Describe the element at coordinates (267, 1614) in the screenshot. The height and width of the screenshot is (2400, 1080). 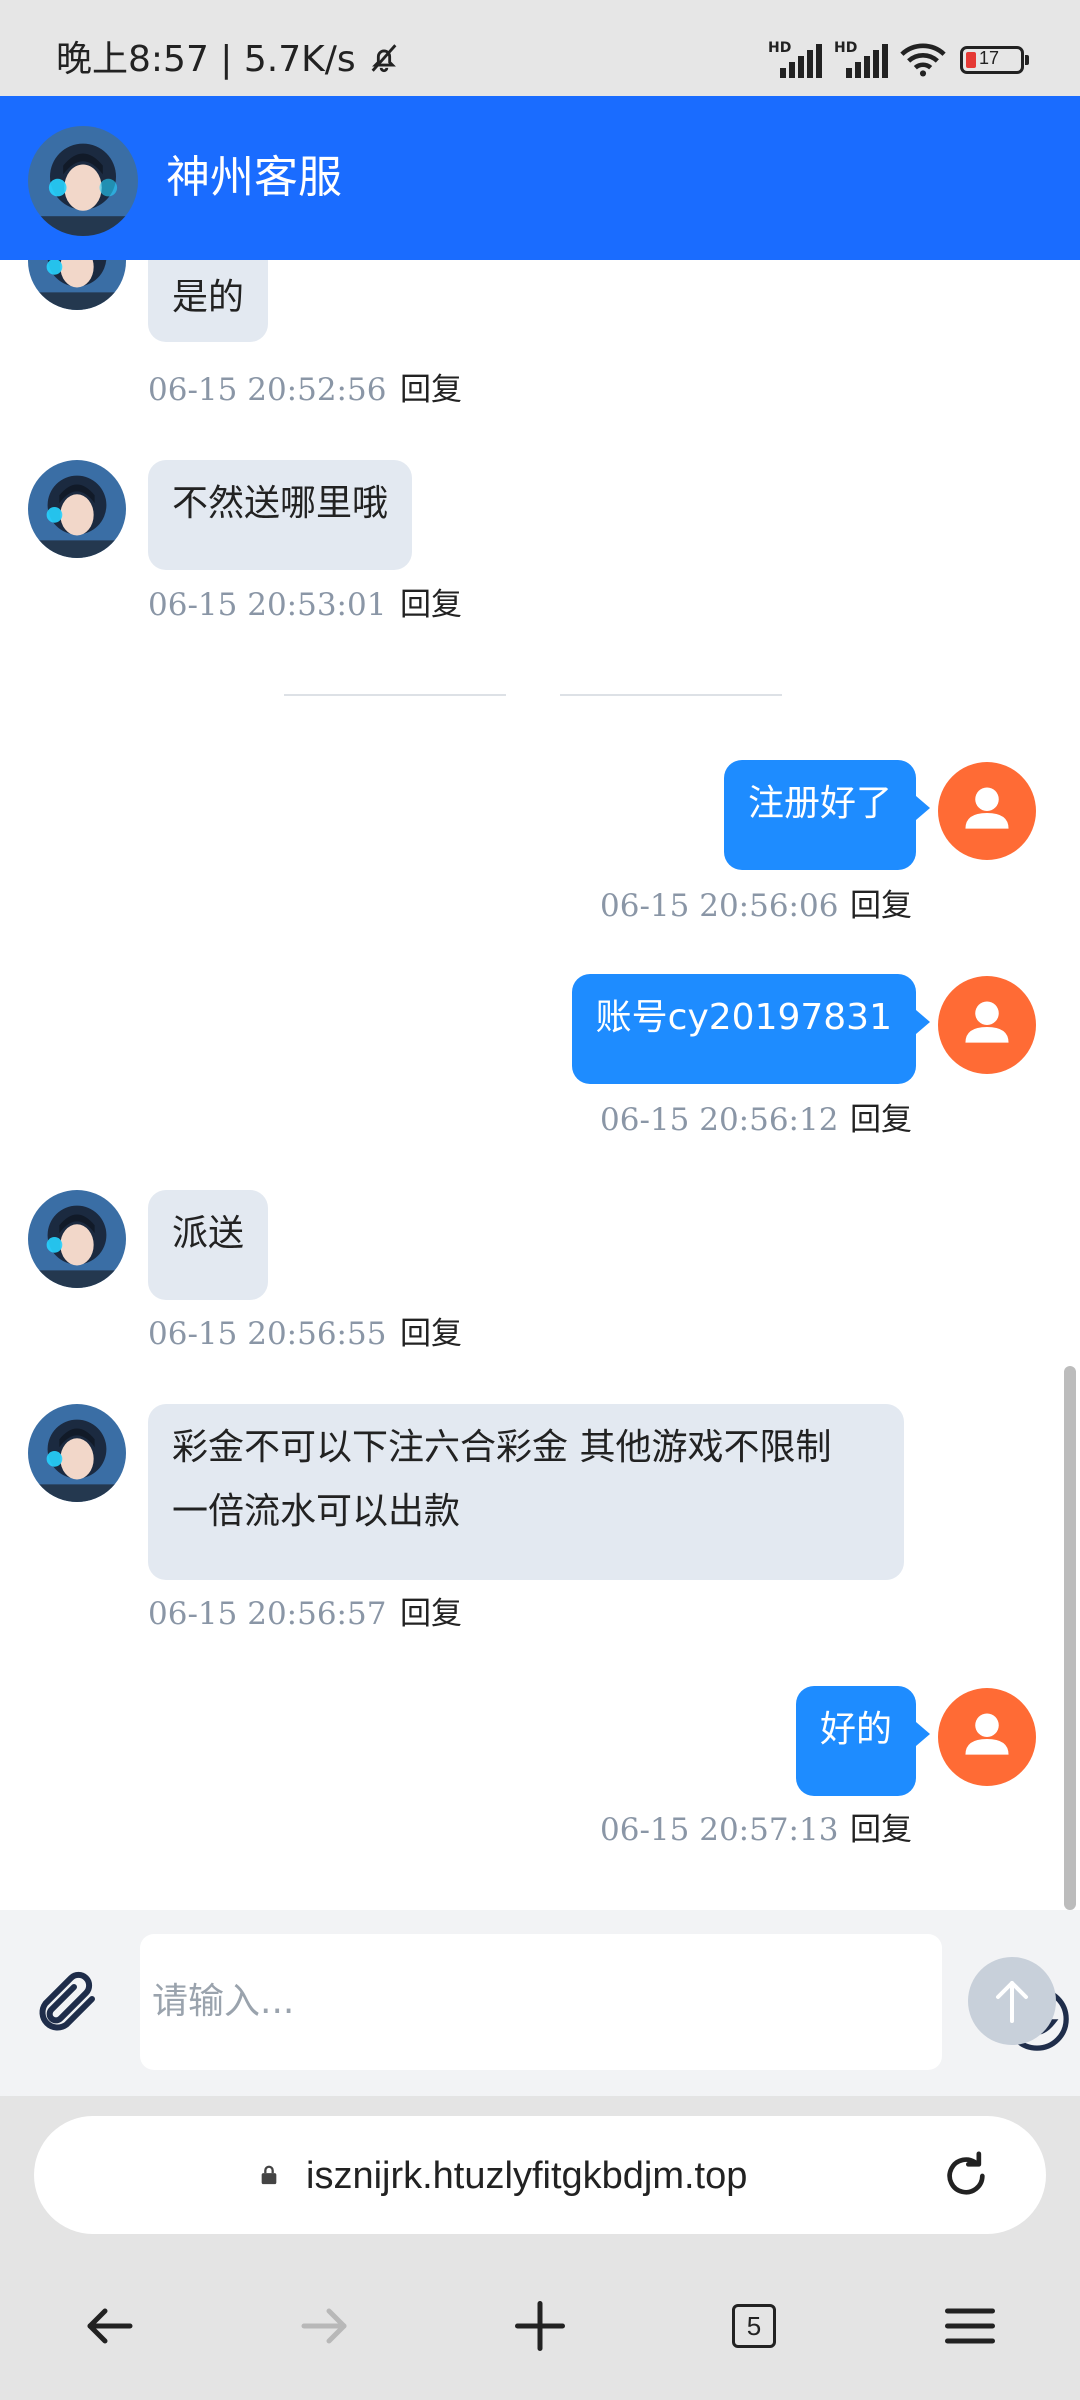
I see `message-time: 06-15 20:56:57` at that location.